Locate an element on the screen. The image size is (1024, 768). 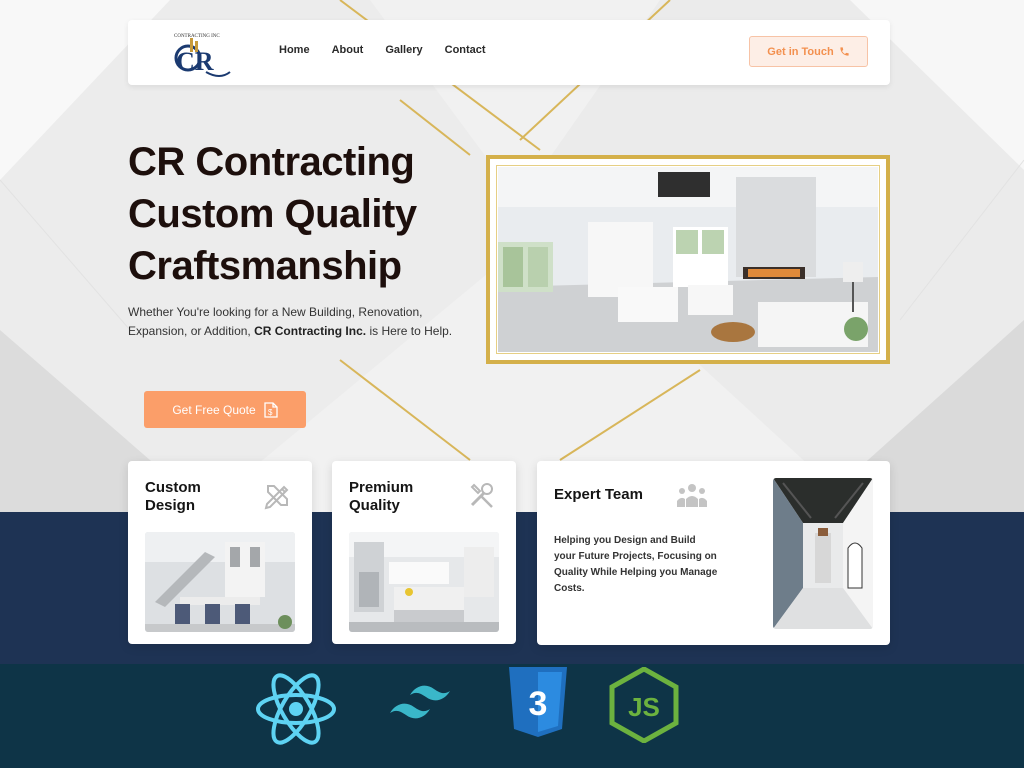
nodejs-icon: JS is located at coordinates (644, 705).